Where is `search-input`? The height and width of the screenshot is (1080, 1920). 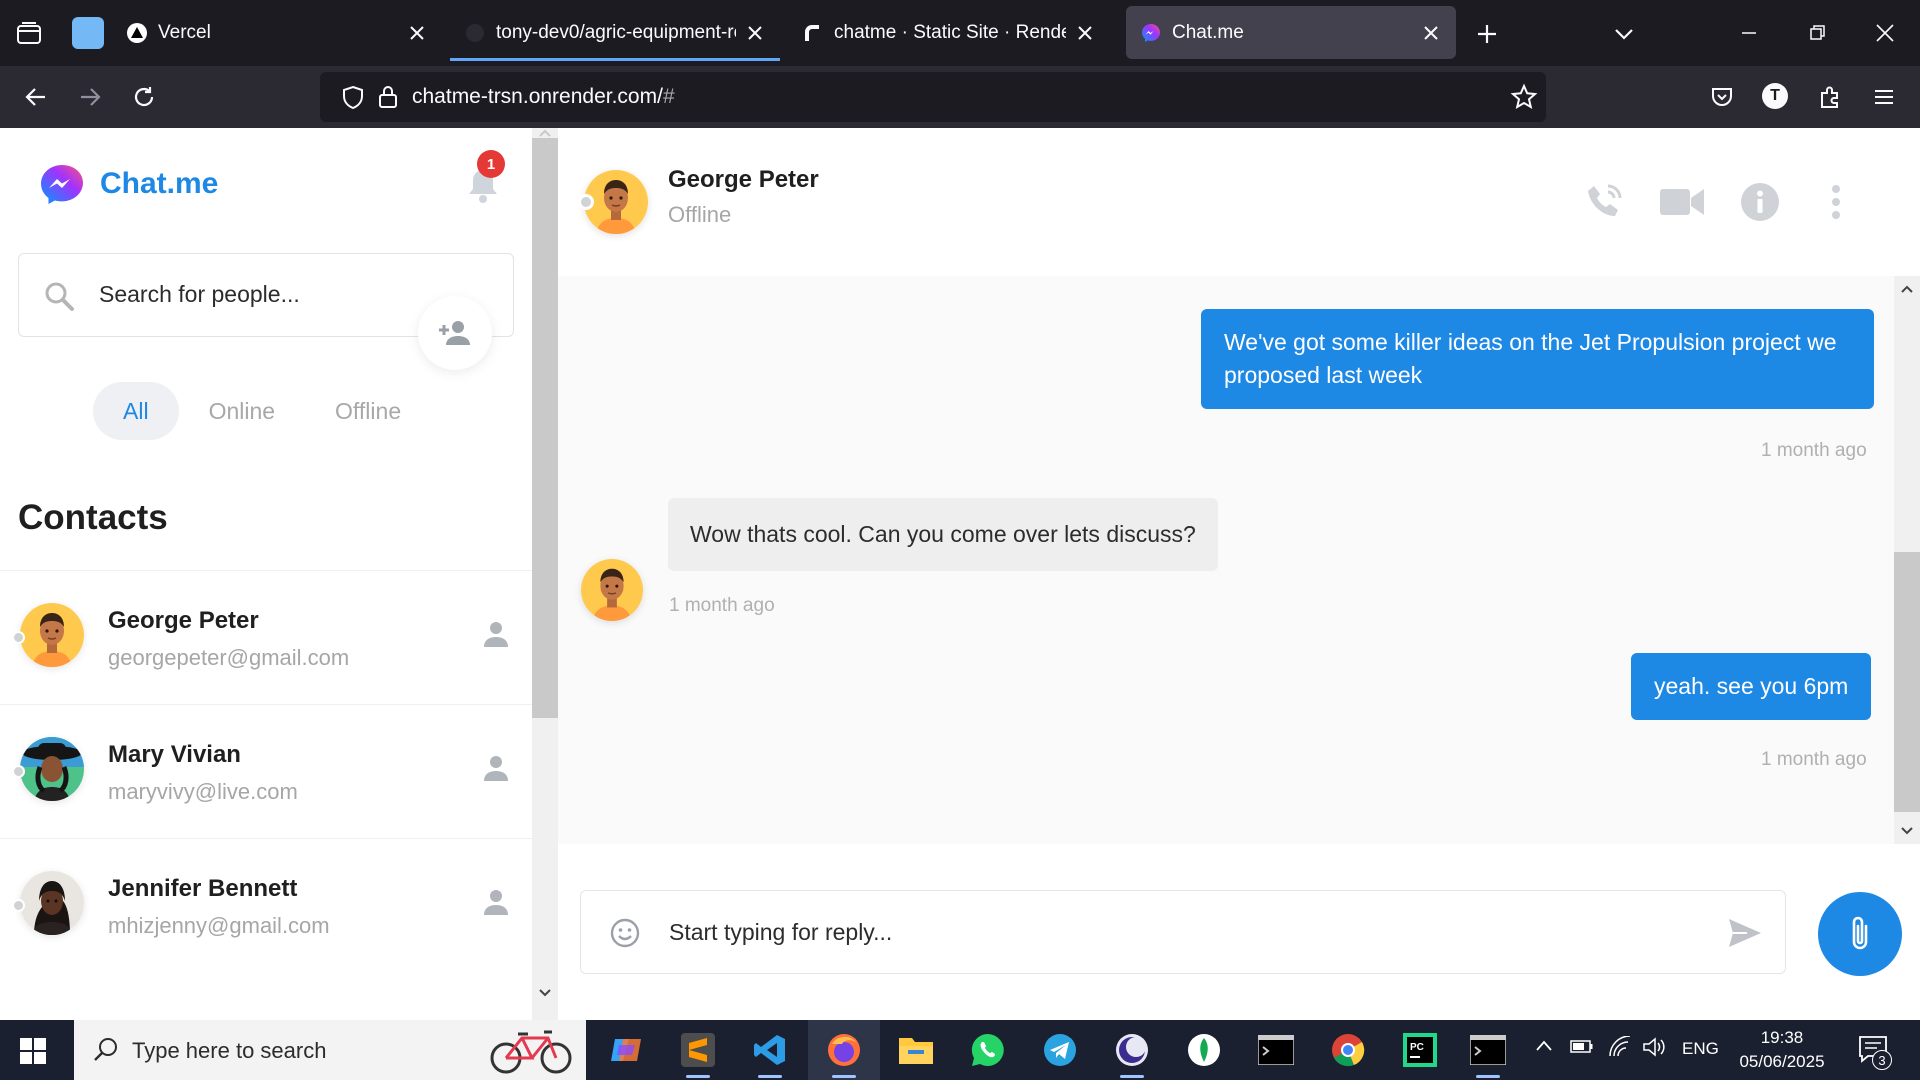 search-input is located at coordinates (249, 294).